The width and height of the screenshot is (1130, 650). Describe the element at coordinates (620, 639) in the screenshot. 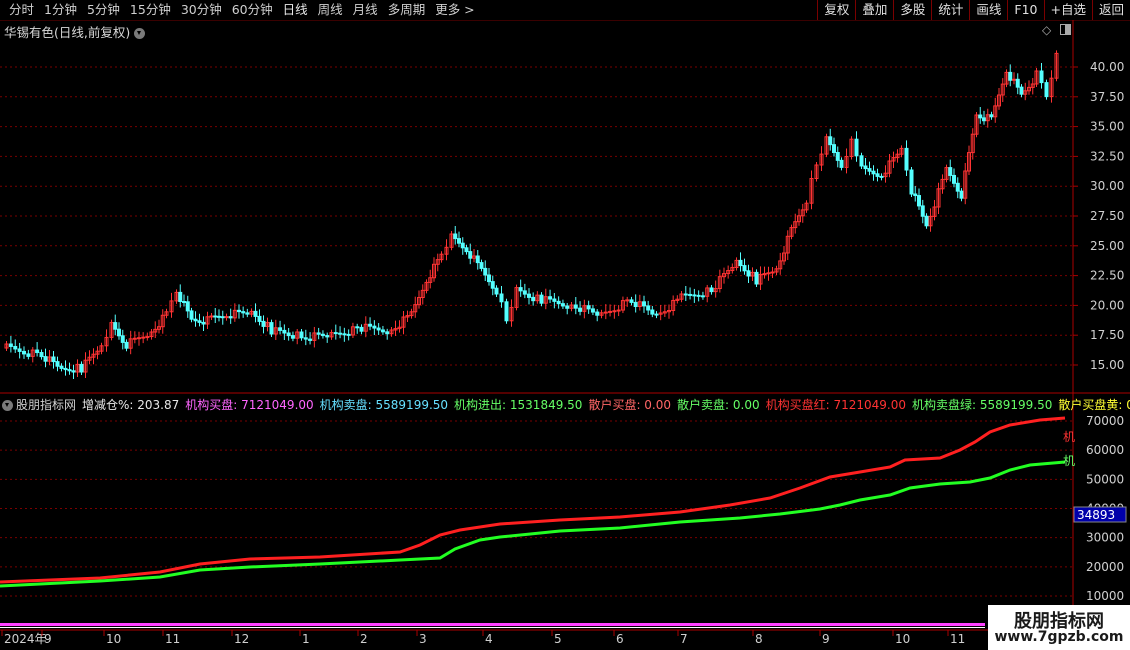

I see `date-tick-label: 6` at that location.